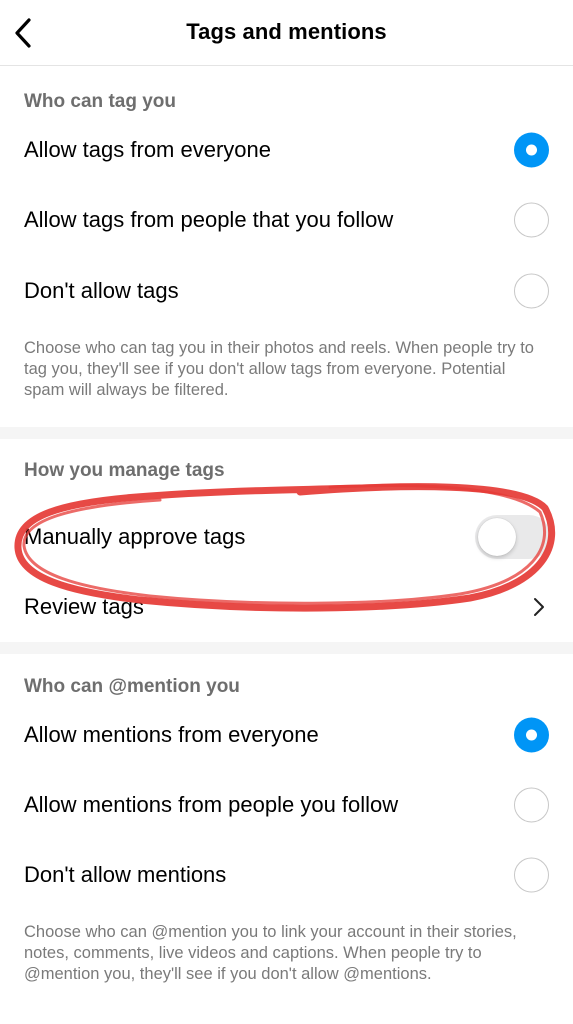  I want to click on section-label-manage-tags: How you manage tags, so click(124, 470).